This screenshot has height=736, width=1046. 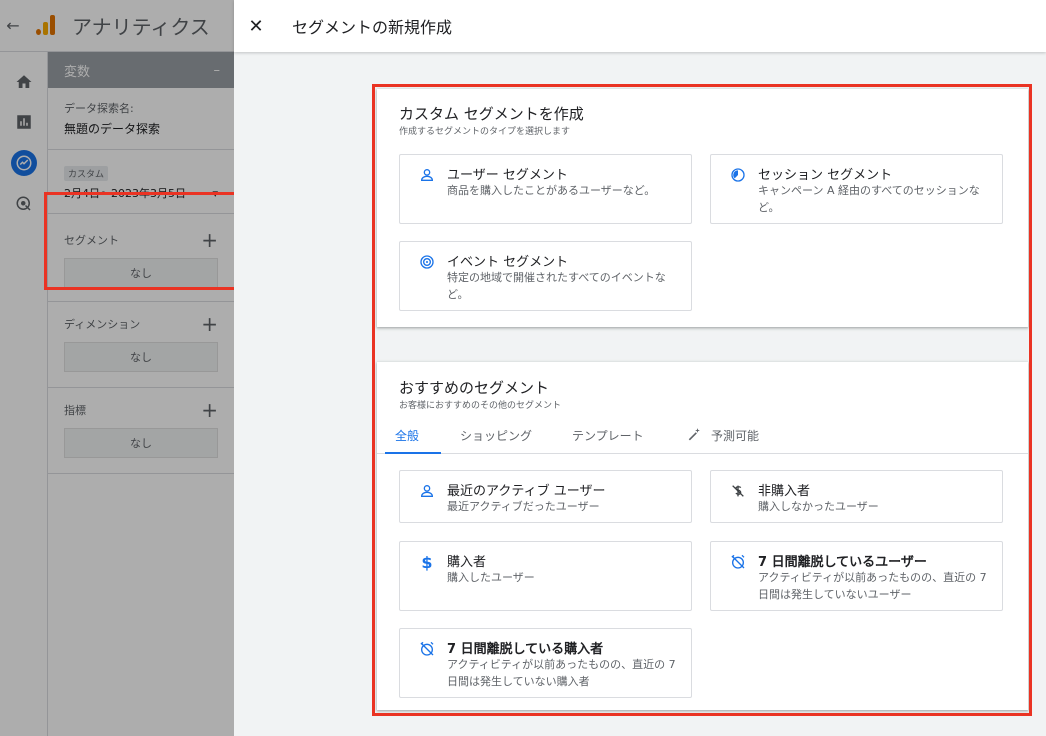 I want to click on recent-active-users-option: 最近のアクティブ ユーザー 最近アクティブだったユーザー, so click(x=545, y=496).